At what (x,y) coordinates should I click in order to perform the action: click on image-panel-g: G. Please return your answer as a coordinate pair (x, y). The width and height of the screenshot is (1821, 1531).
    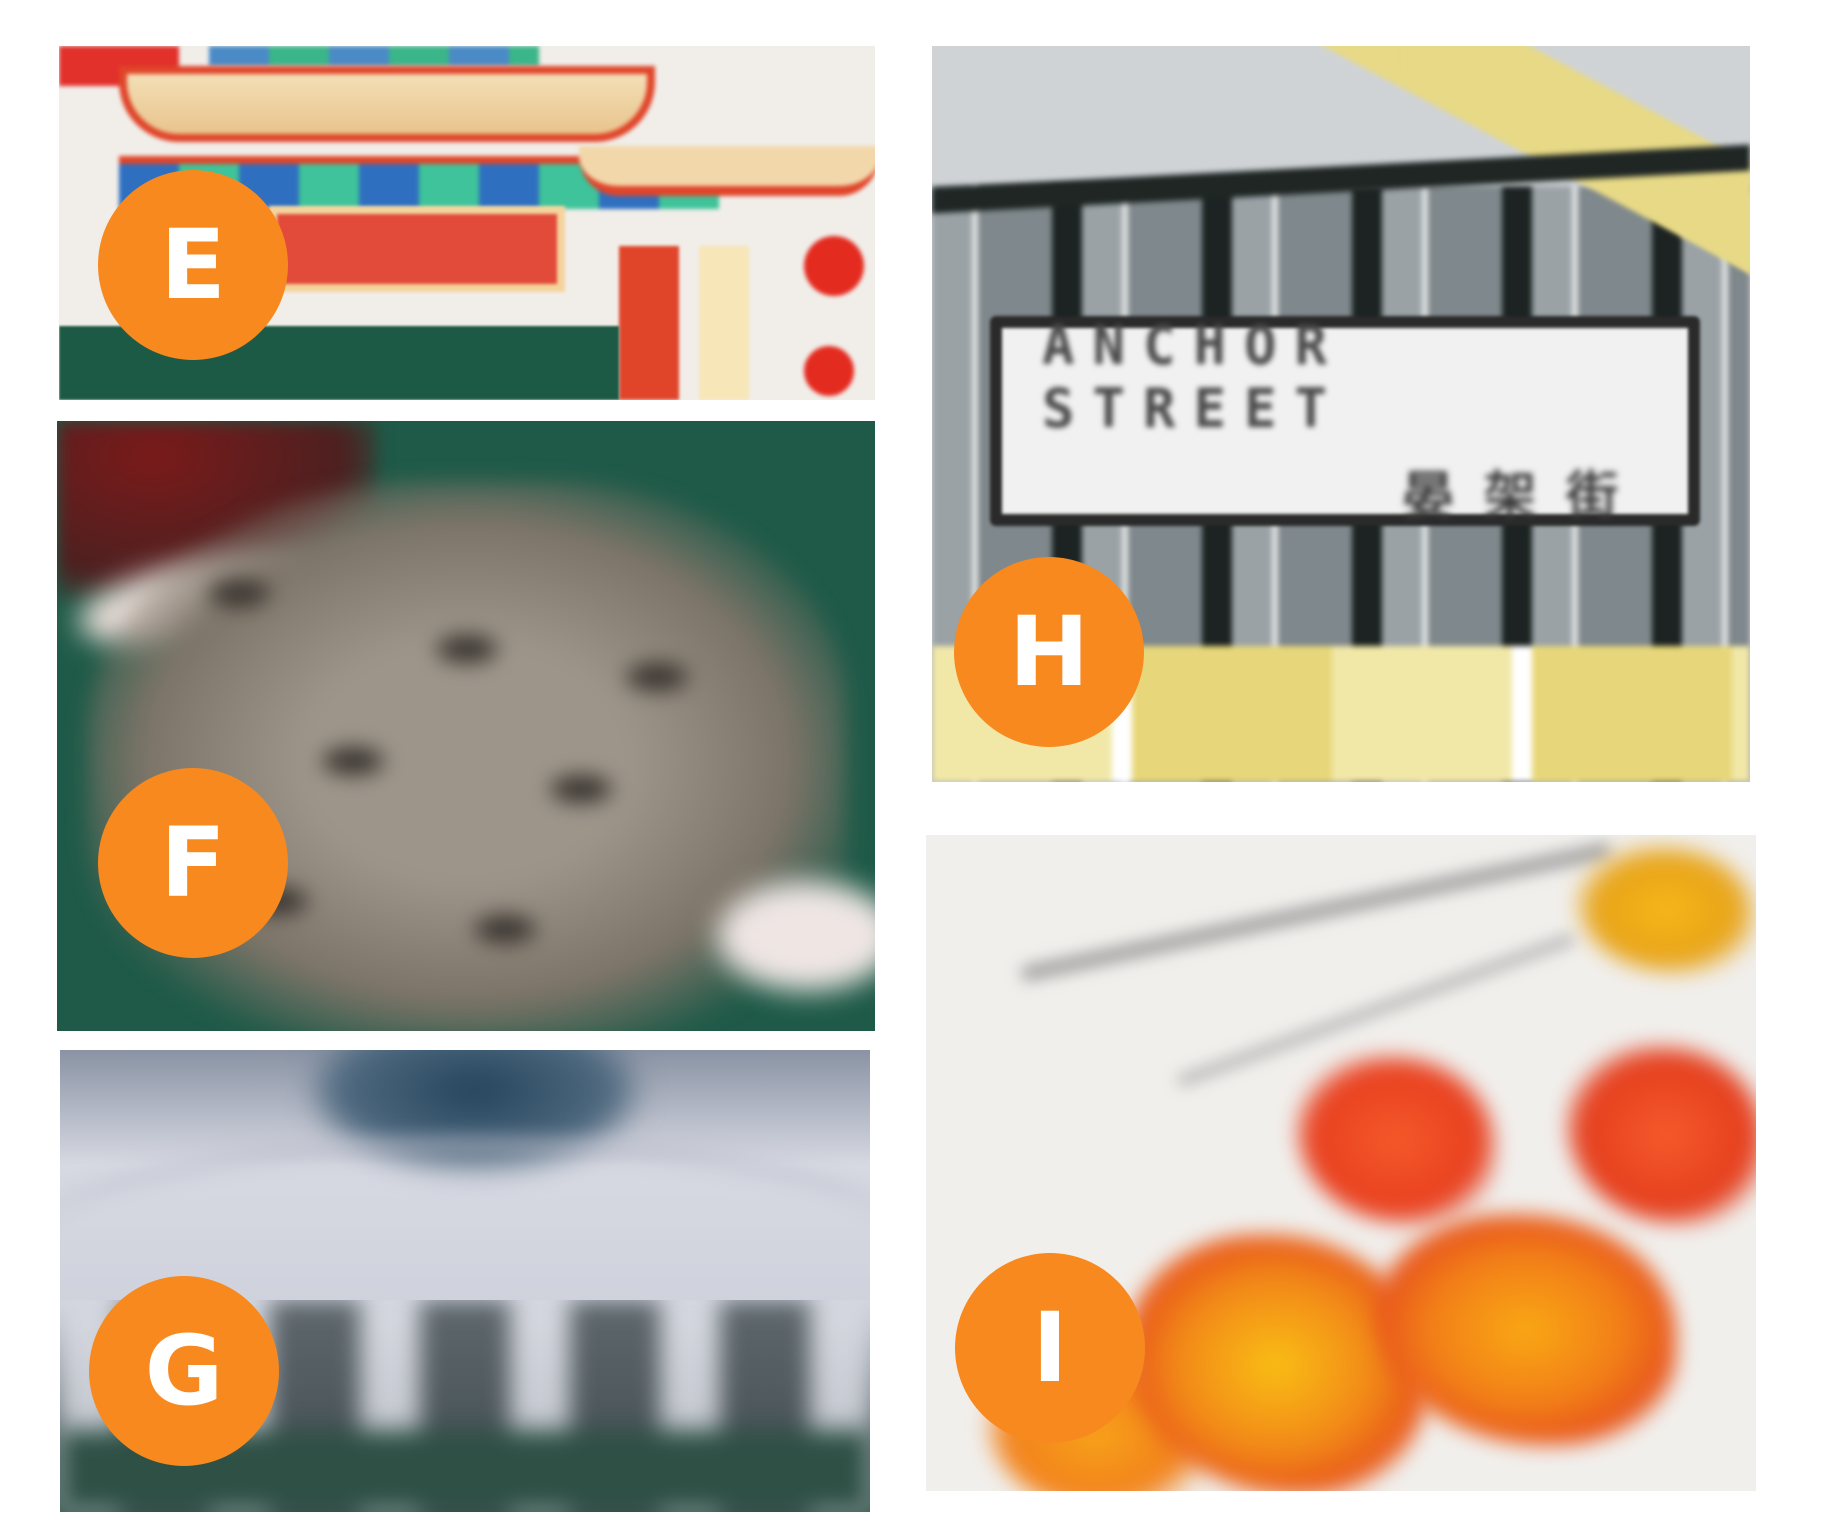
    Looking at the image, I should click on (465, 1281).